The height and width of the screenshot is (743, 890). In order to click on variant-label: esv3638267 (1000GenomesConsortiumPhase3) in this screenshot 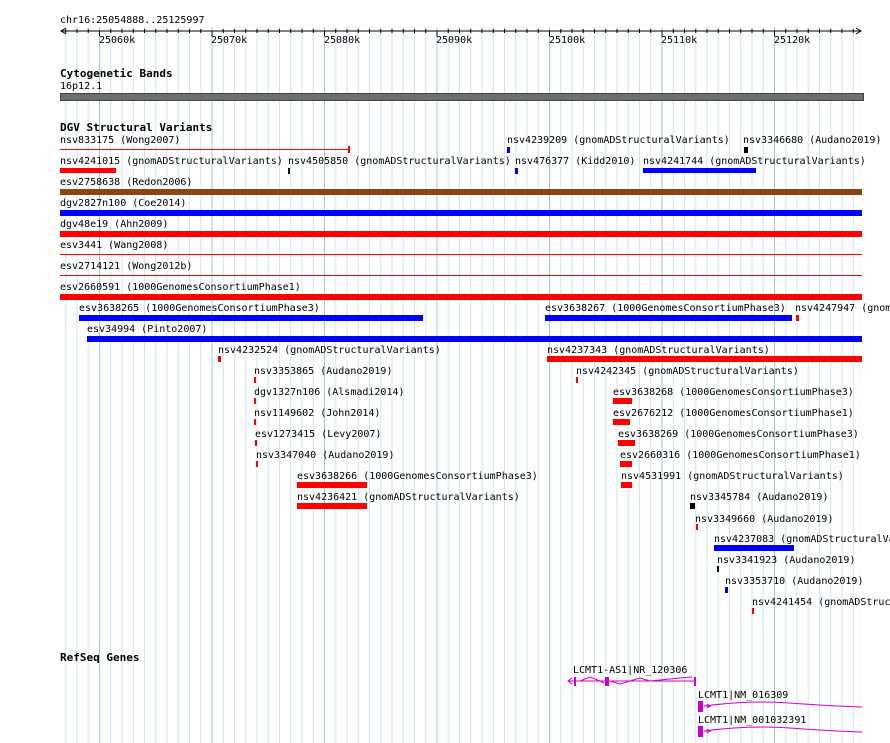, I will do `click(665, 308)`.